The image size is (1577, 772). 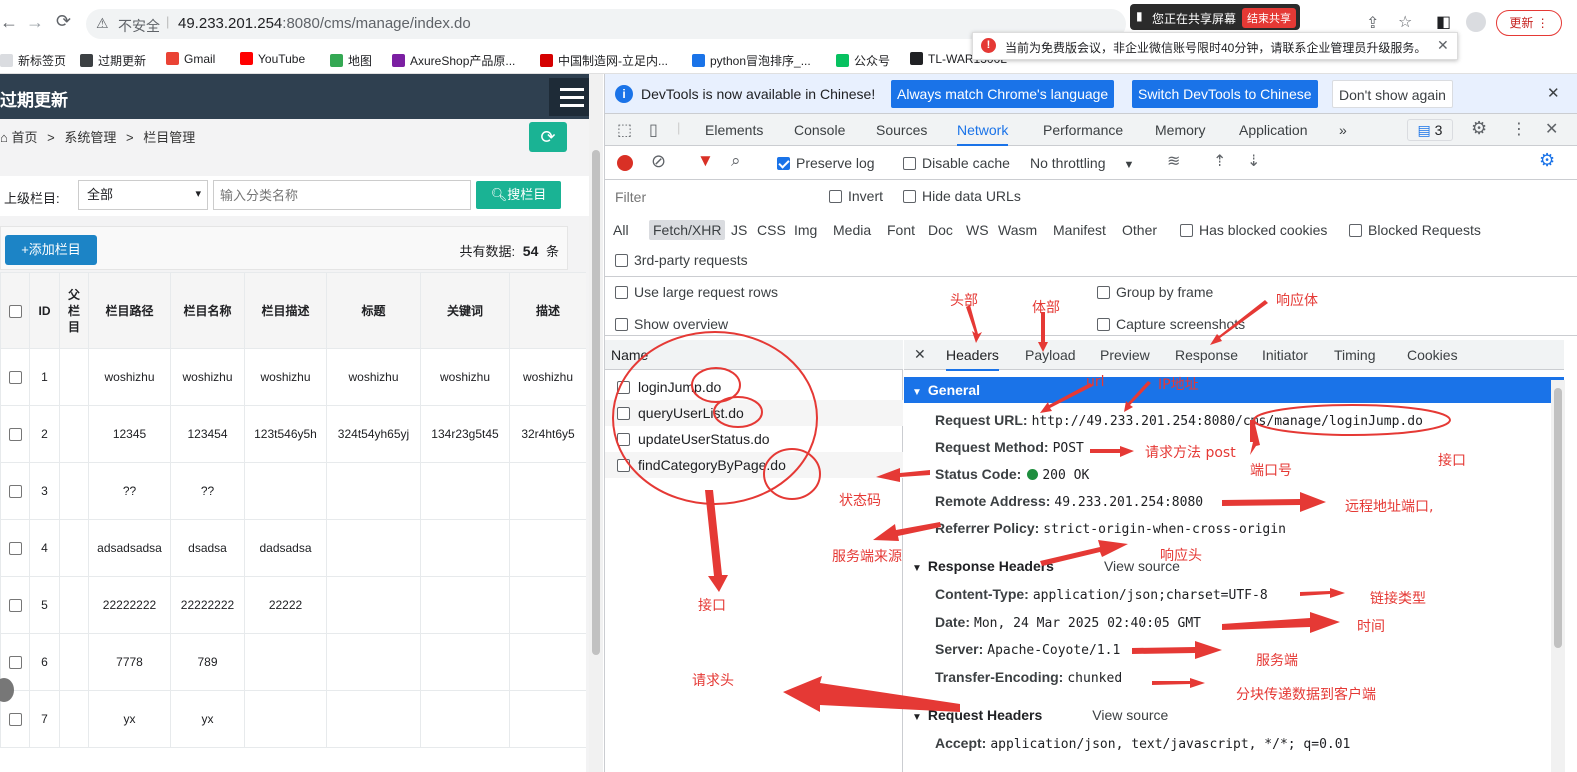 I want to click on request-row: findCategoryByPage.do, so click(x=754, y=465).